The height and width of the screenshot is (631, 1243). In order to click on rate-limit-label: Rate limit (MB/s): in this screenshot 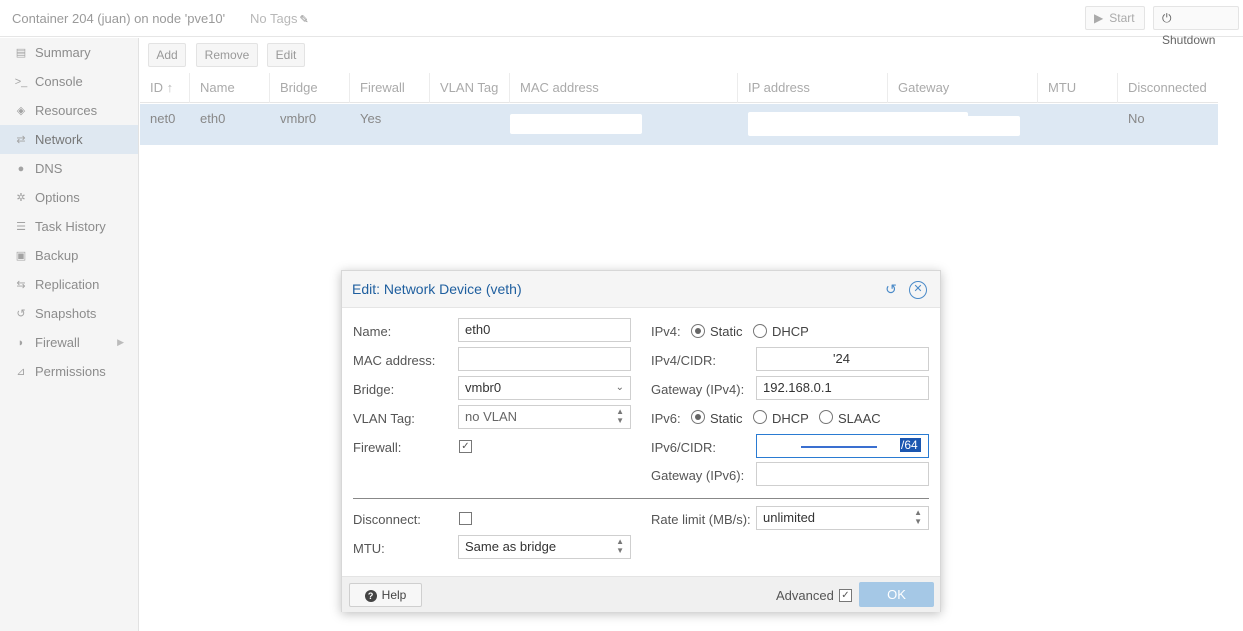, I will do `click(701, 519)`.